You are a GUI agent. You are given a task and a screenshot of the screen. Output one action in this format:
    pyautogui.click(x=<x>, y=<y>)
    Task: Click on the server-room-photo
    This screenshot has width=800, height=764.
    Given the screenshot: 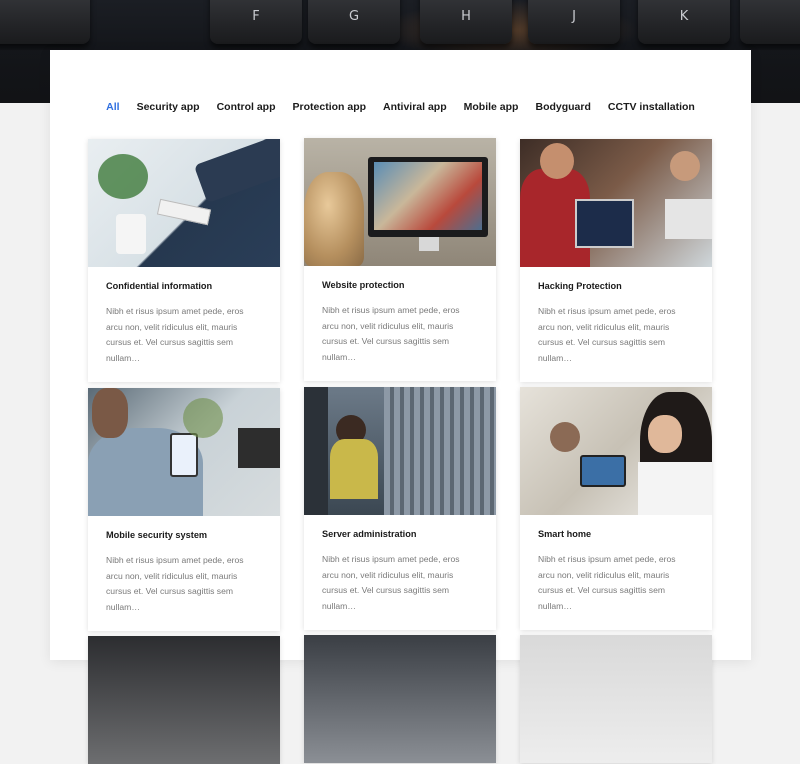 What is the action you would take?
    pyautogui.click(x=400, y=451)
    